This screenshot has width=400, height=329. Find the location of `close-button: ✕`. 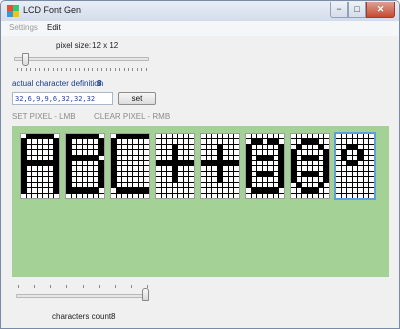

close-button: ✕ is located at coordinates (380, 10).